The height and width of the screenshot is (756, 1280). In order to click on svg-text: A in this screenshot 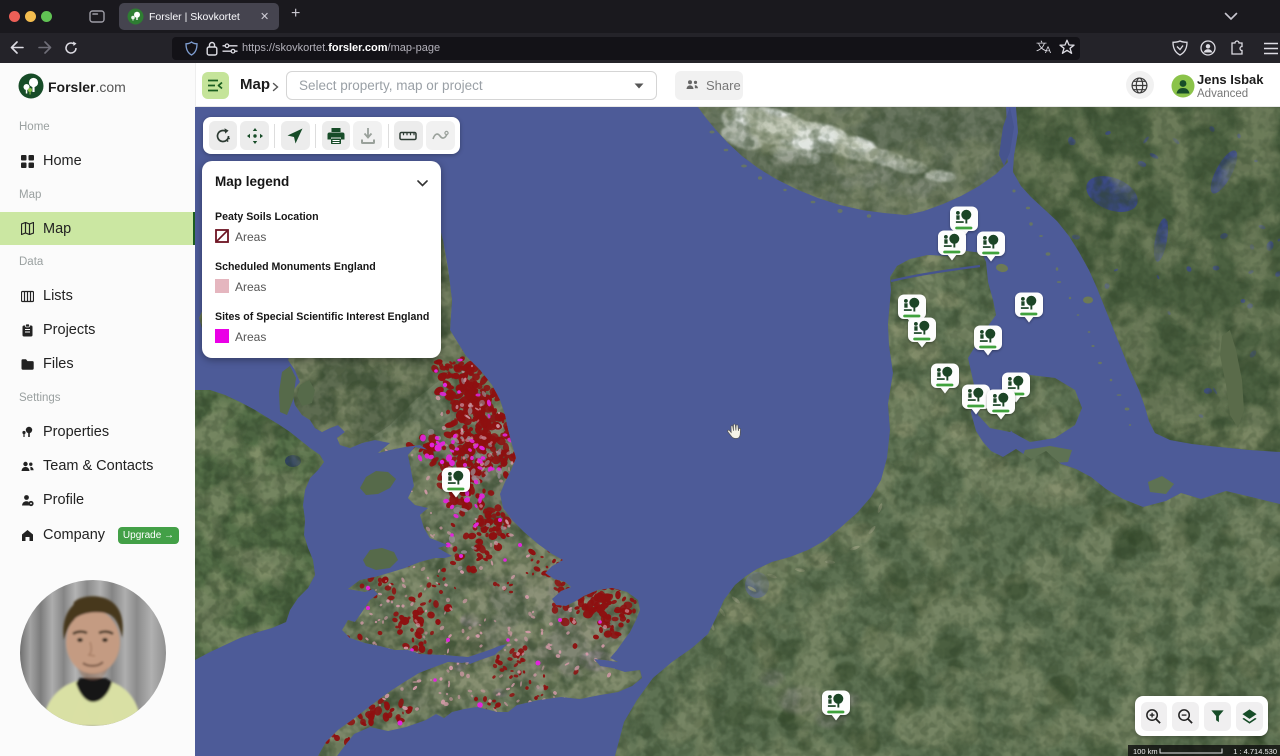, I will do `click(1048, 49)`.